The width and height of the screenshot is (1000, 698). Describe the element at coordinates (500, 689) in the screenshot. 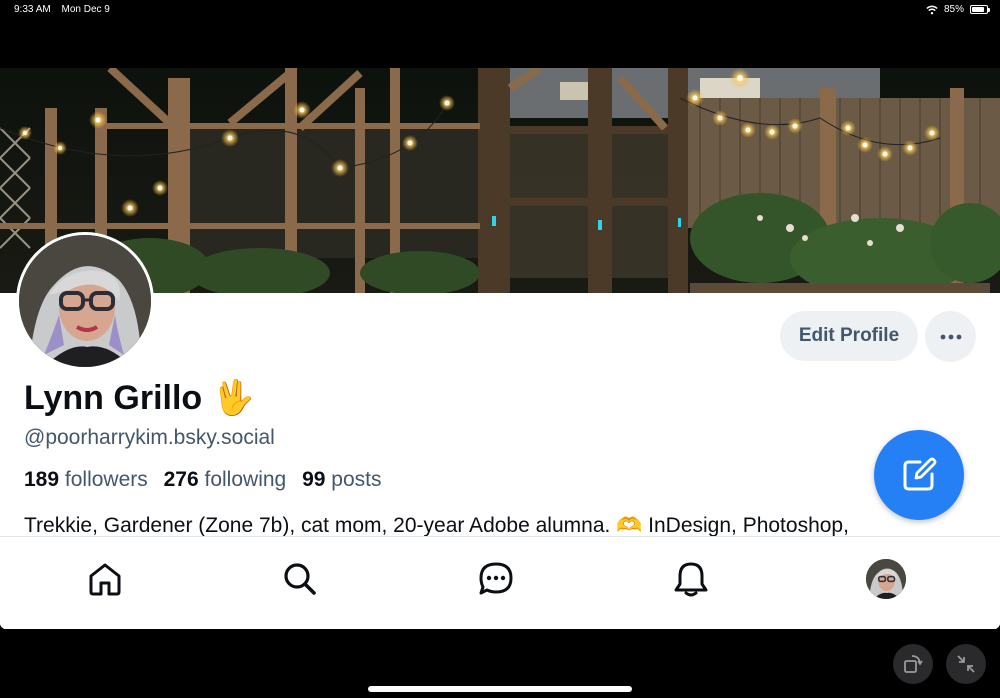

I see `home-indicator` at that location.